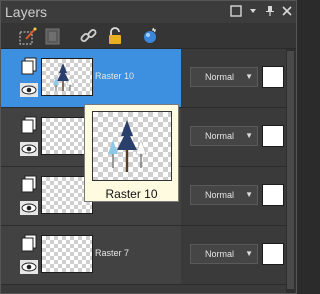  What do you see at coordinates (115, 36) in the screenshot?
I see `lock-icon` at bounding box center [115, 36].